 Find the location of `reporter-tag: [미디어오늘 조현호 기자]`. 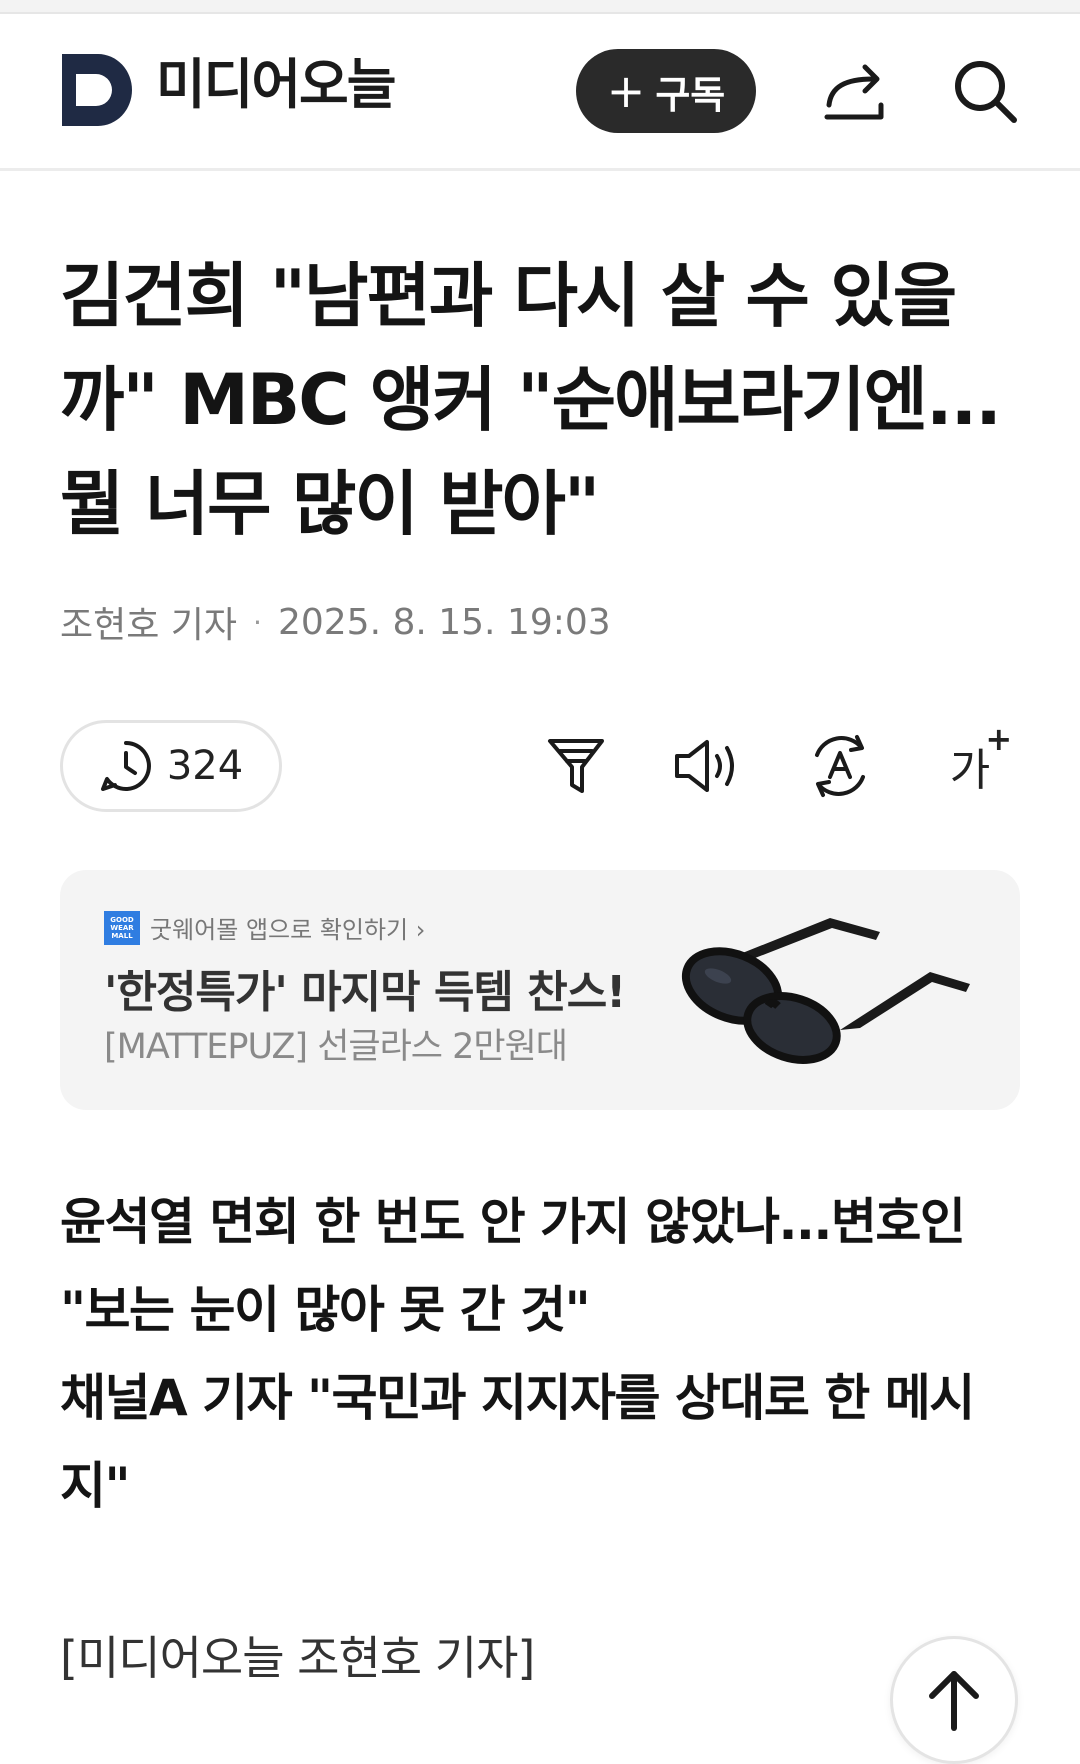

reporter-tag: [미디어오늘 조현호 기자] is located at coordinates (297, 1658).